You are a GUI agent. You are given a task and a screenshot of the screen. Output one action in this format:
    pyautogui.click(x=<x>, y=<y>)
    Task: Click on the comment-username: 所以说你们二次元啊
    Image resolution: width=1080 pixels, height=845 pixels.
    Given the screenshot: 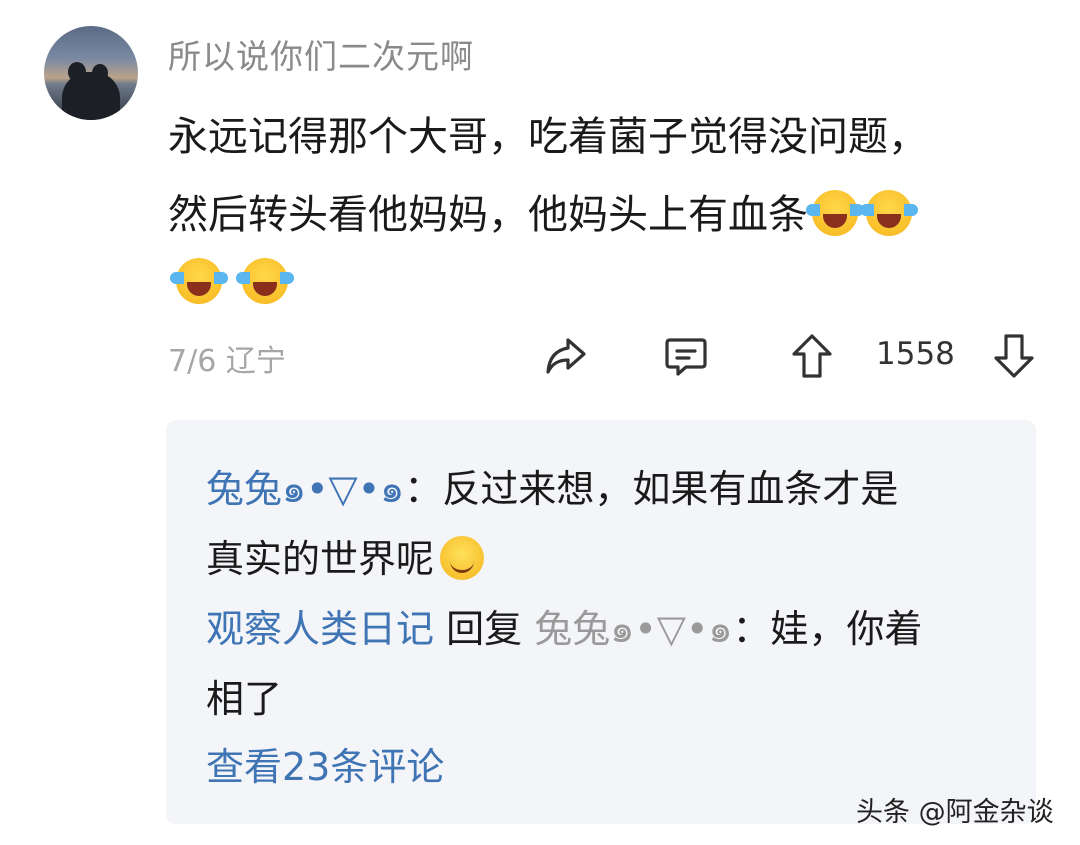 What is the action you would take?
    pyautogui.click(x=321, y=54)
    